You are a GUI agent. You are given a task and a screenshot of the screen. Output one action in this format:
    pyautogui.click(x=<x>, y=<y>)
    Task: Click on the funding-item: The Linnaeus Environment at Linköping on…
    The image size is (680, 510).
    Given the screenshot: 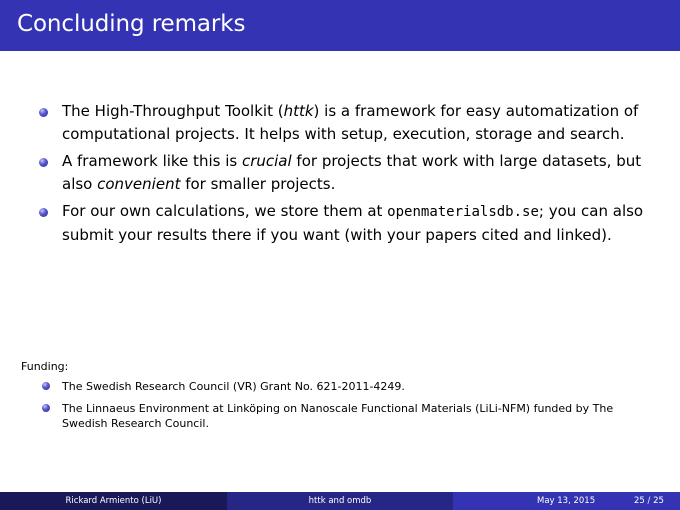 What is the action you would take?
    pyautogui.click(x=340, y=416)
    